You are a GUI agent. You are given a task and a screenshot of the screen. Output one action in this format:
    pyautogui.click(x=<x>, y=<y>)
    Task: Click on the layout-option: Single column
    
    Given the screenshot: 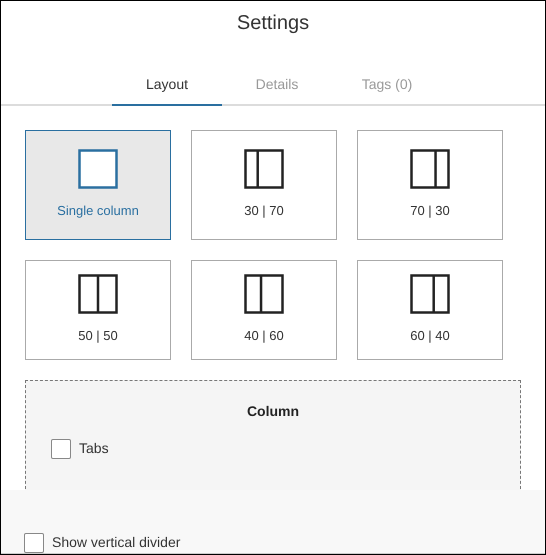 What is the action you would take?
    pyautogui.click(x=98, y=185)
    